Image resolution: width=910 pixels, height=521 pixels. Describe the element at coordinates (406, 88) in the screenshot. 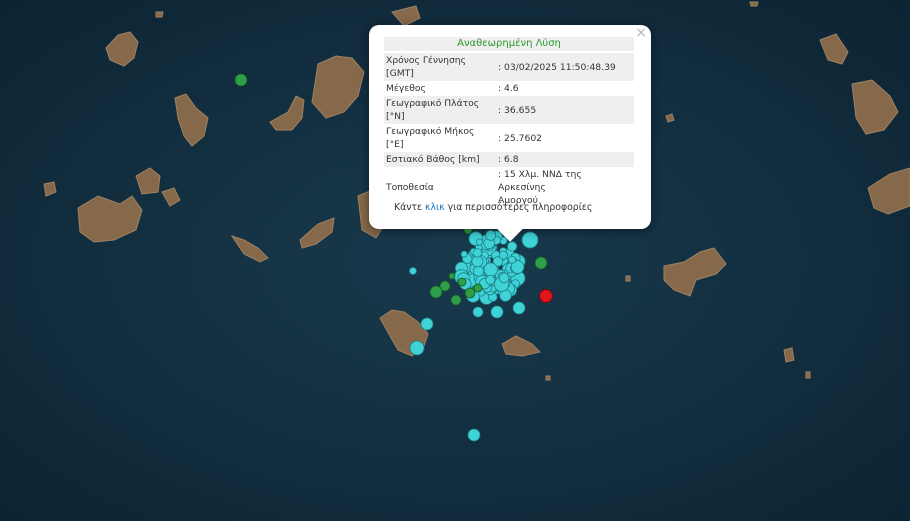

I see `magnitude-label: Μέγεθος` at that location.